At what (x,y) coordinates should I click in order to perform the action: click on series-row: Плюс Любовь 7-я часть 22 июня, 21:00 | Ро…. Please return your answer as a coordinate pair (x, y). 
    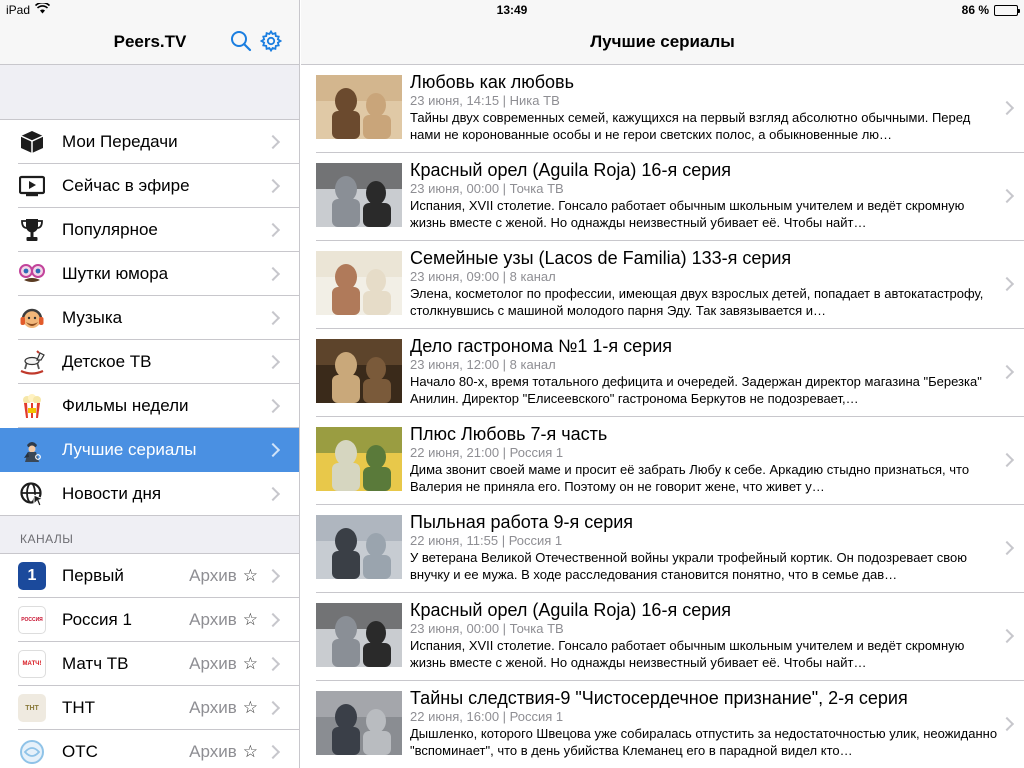
    Looking at the image, I should click on (662, 461).